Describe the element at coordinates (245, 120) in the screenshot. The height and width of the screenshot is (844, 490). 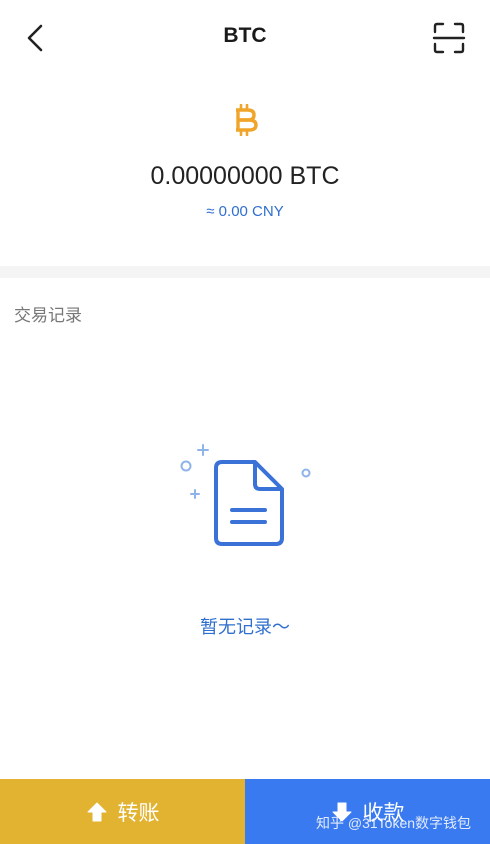
I see `bitcoin-icon` at that location.